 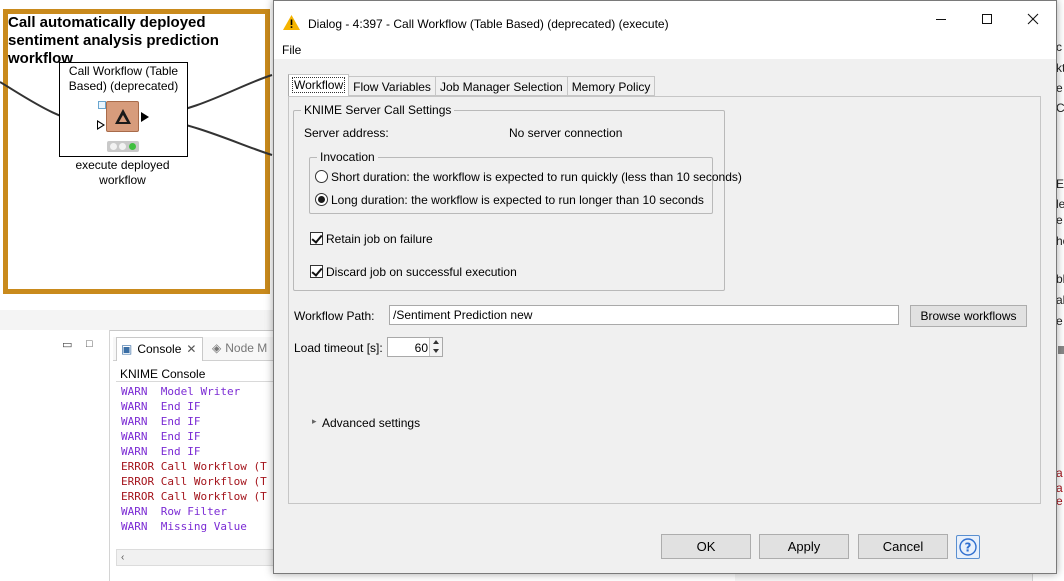 I want to click on retain-job-checkbox, so click(x=316, y=238).